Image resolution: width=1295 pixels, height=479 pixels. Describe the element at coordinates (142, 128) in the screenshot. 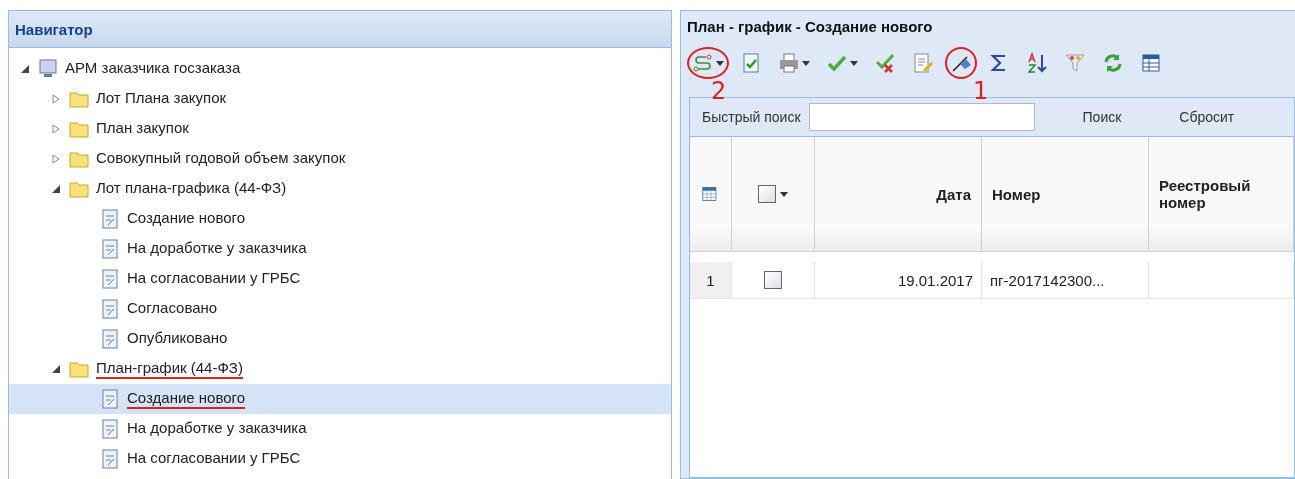

I see `tree-label: План закупок` at that location.